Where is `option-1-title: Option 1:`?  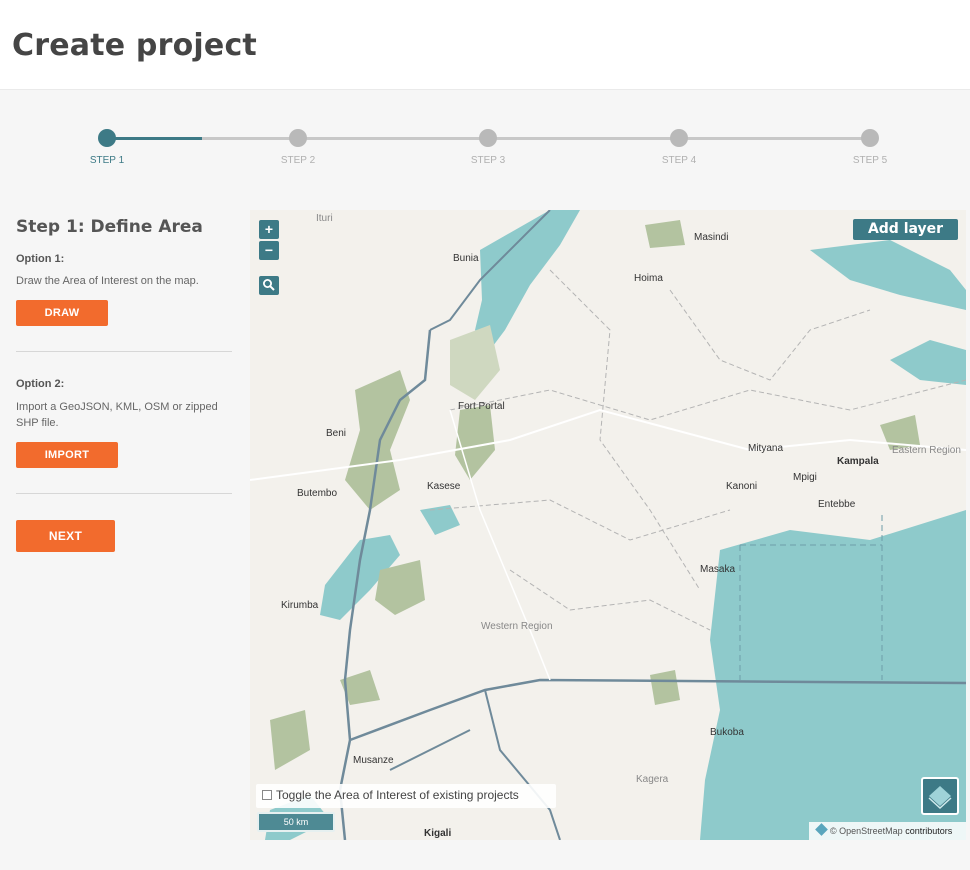 option-1-title: Option 1: is located at coordinates (40, 259).